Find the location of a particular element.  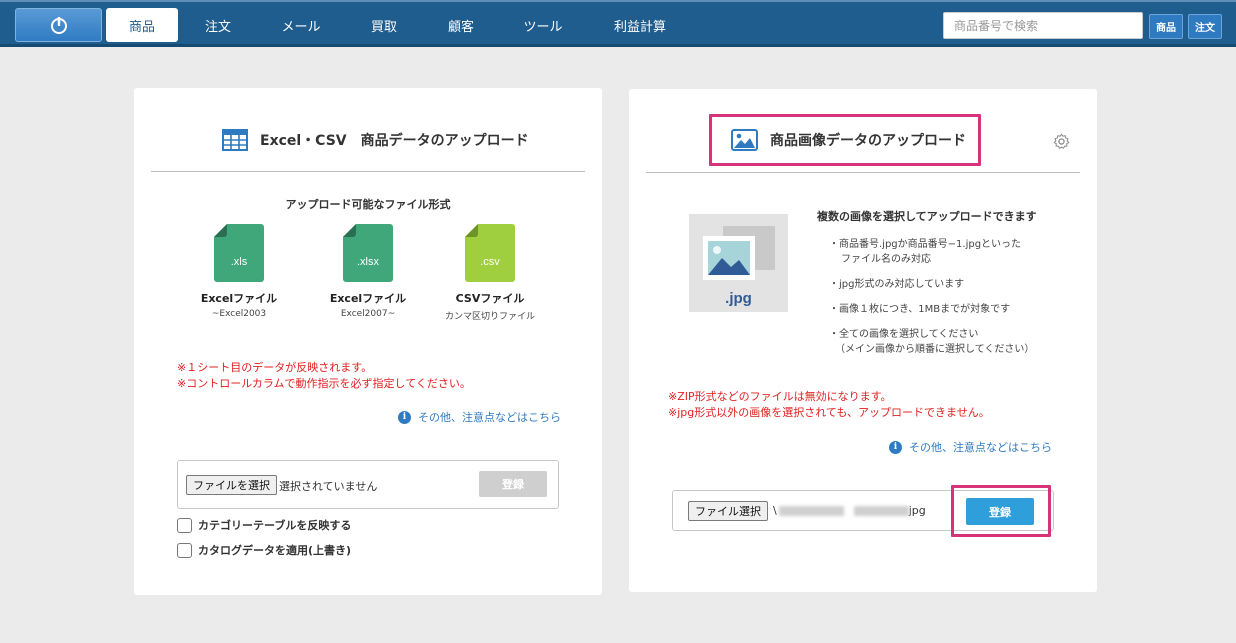

left-register-button: 登録 is located at coordinates (513, 484).